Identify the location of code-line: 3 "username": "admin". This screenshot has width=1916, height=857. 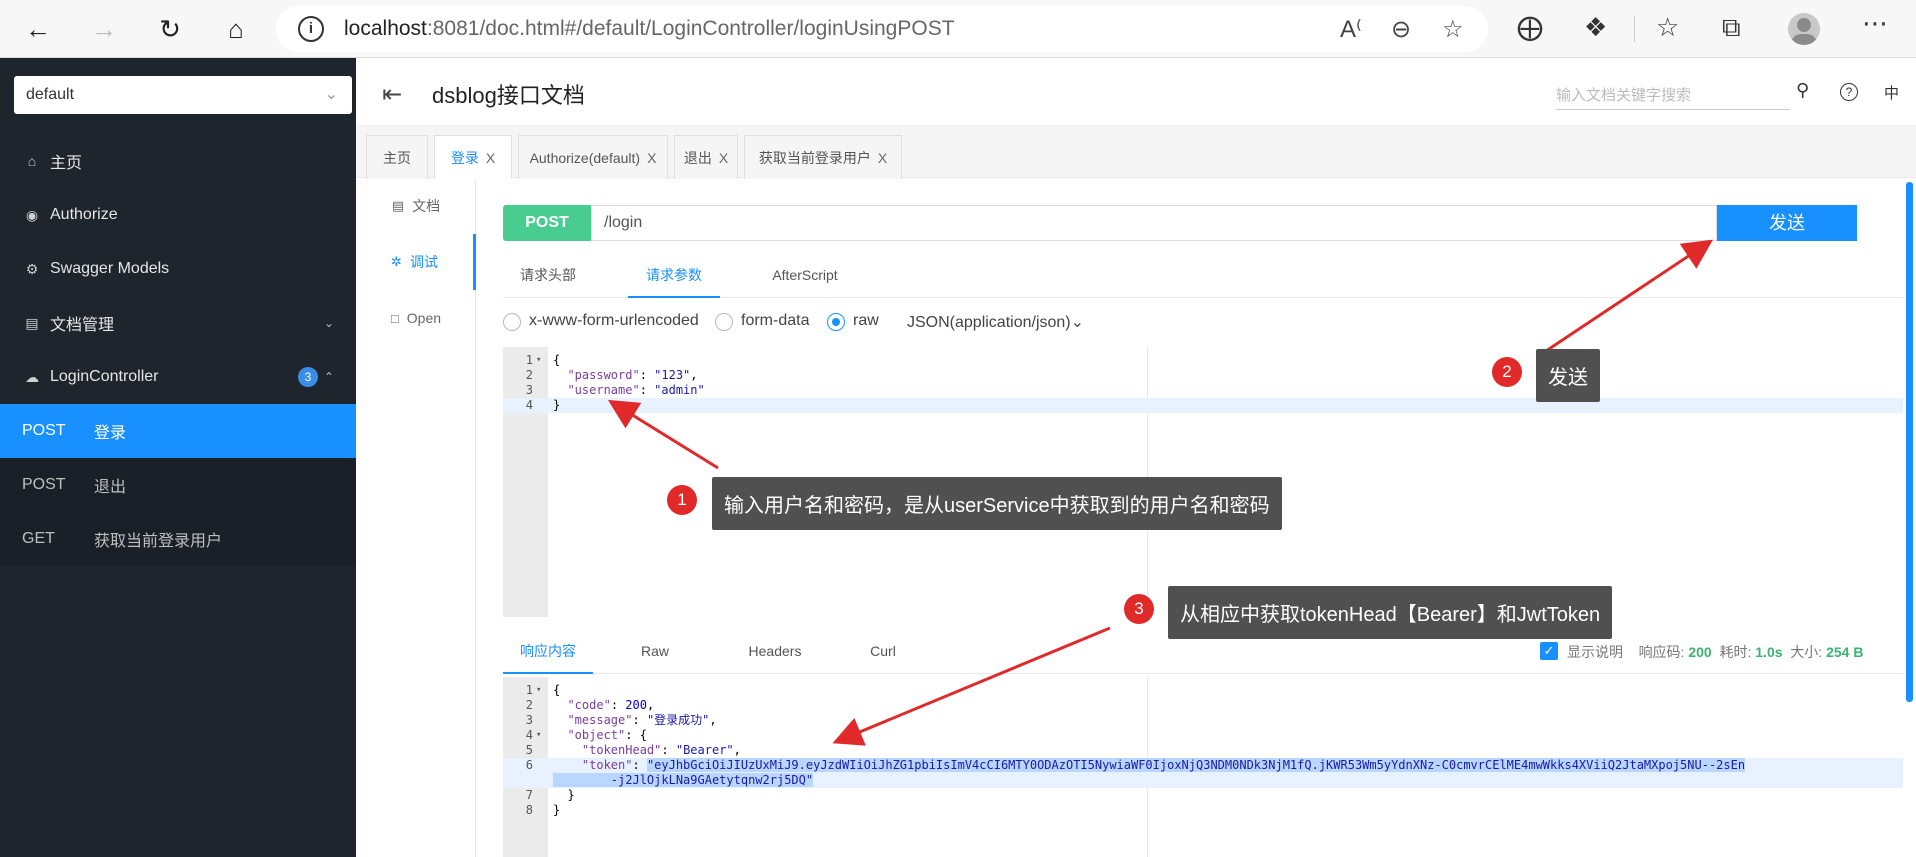
(1203, 390).